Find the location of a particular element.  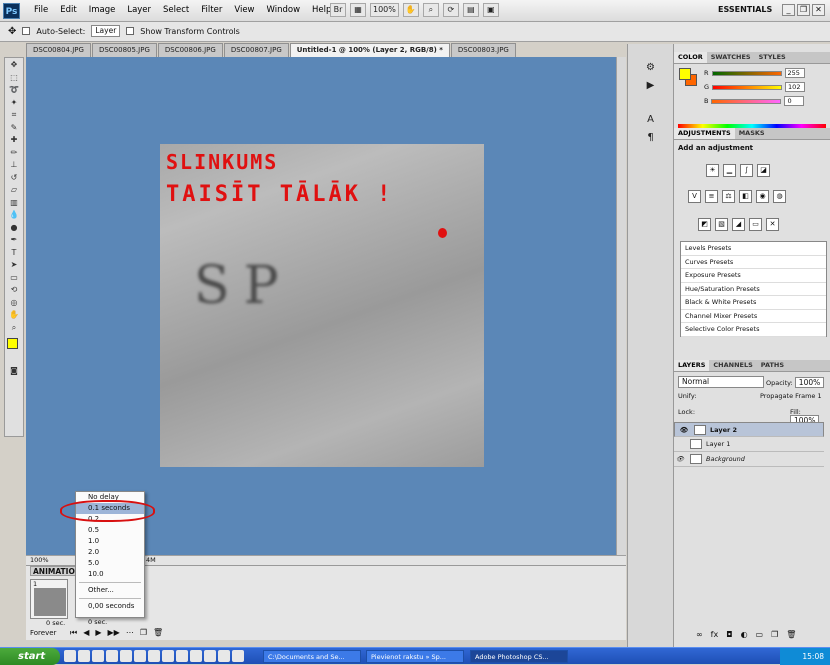

quick-mask-icon: ◙ is located at coordinates (14, 371).